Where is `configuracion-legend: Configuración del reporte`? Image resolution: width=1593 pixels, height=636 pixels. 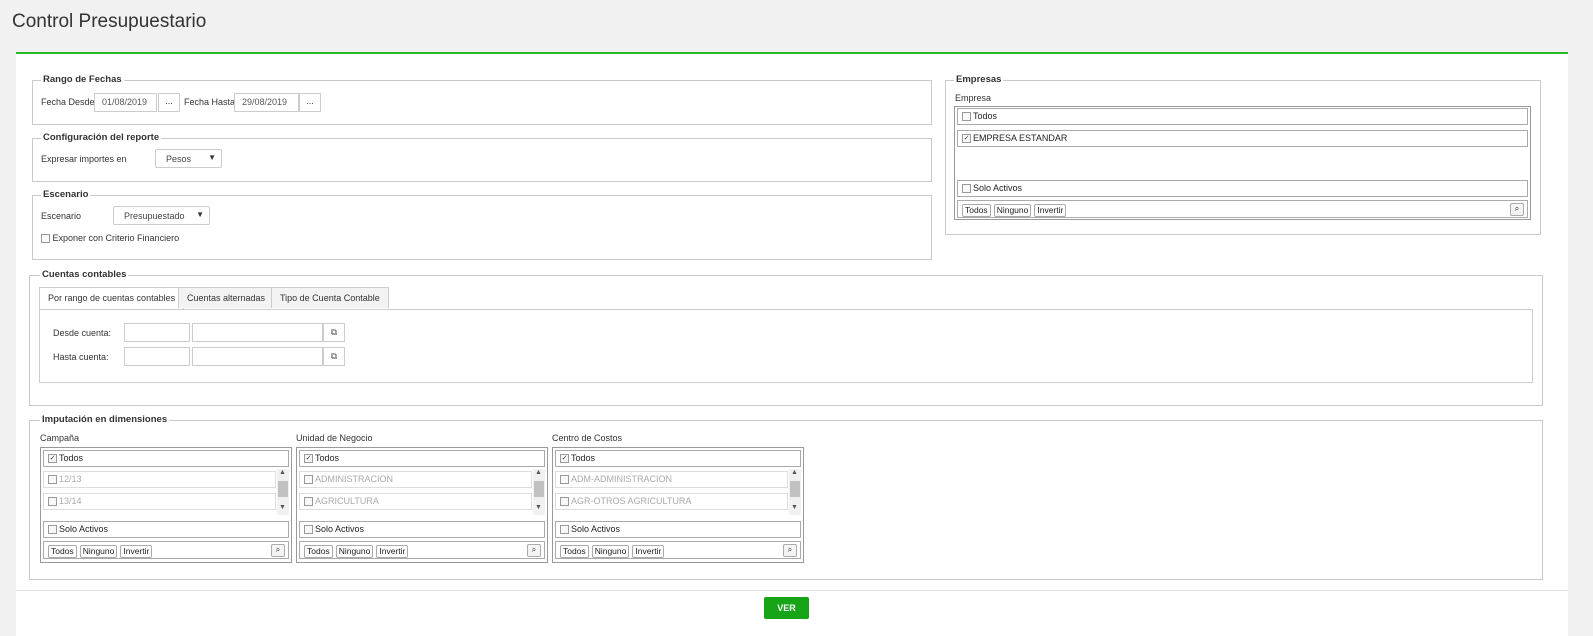 configuracion-legend: Configuración del reporte is located at coordinates (101, 137).